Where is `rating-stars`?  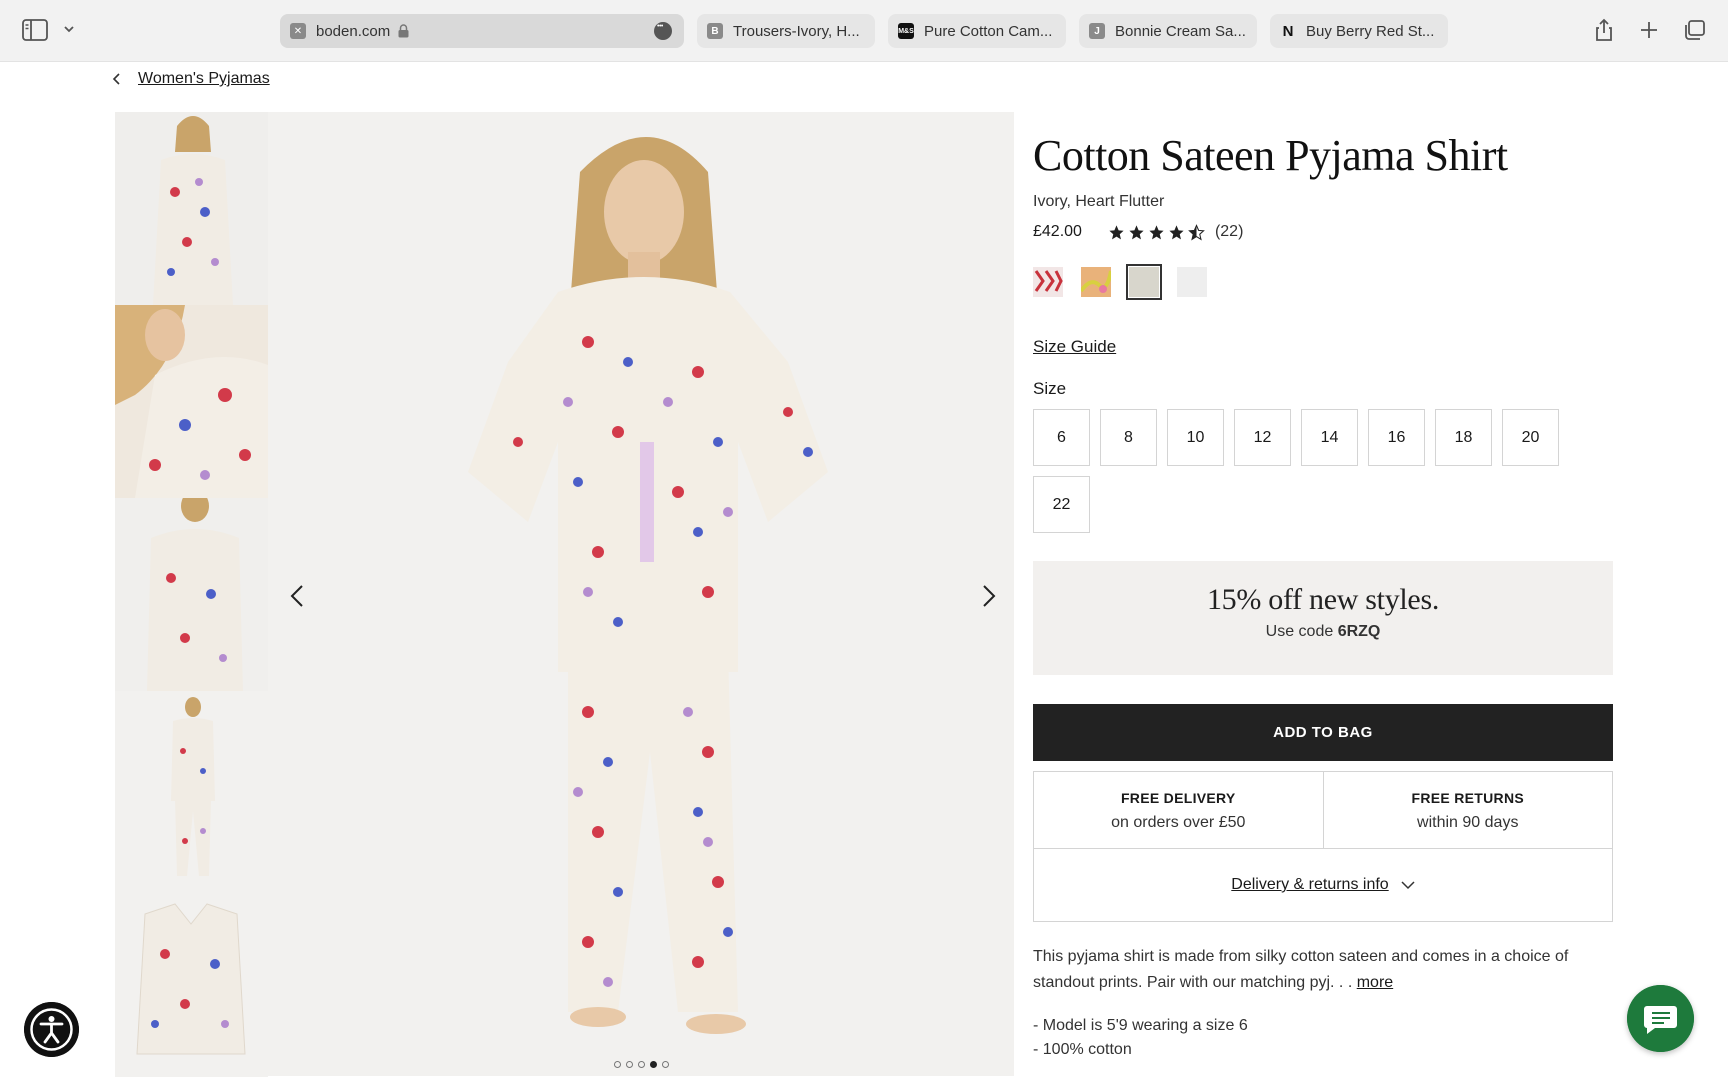 rating-stars is located at coordinates (1156, 232).